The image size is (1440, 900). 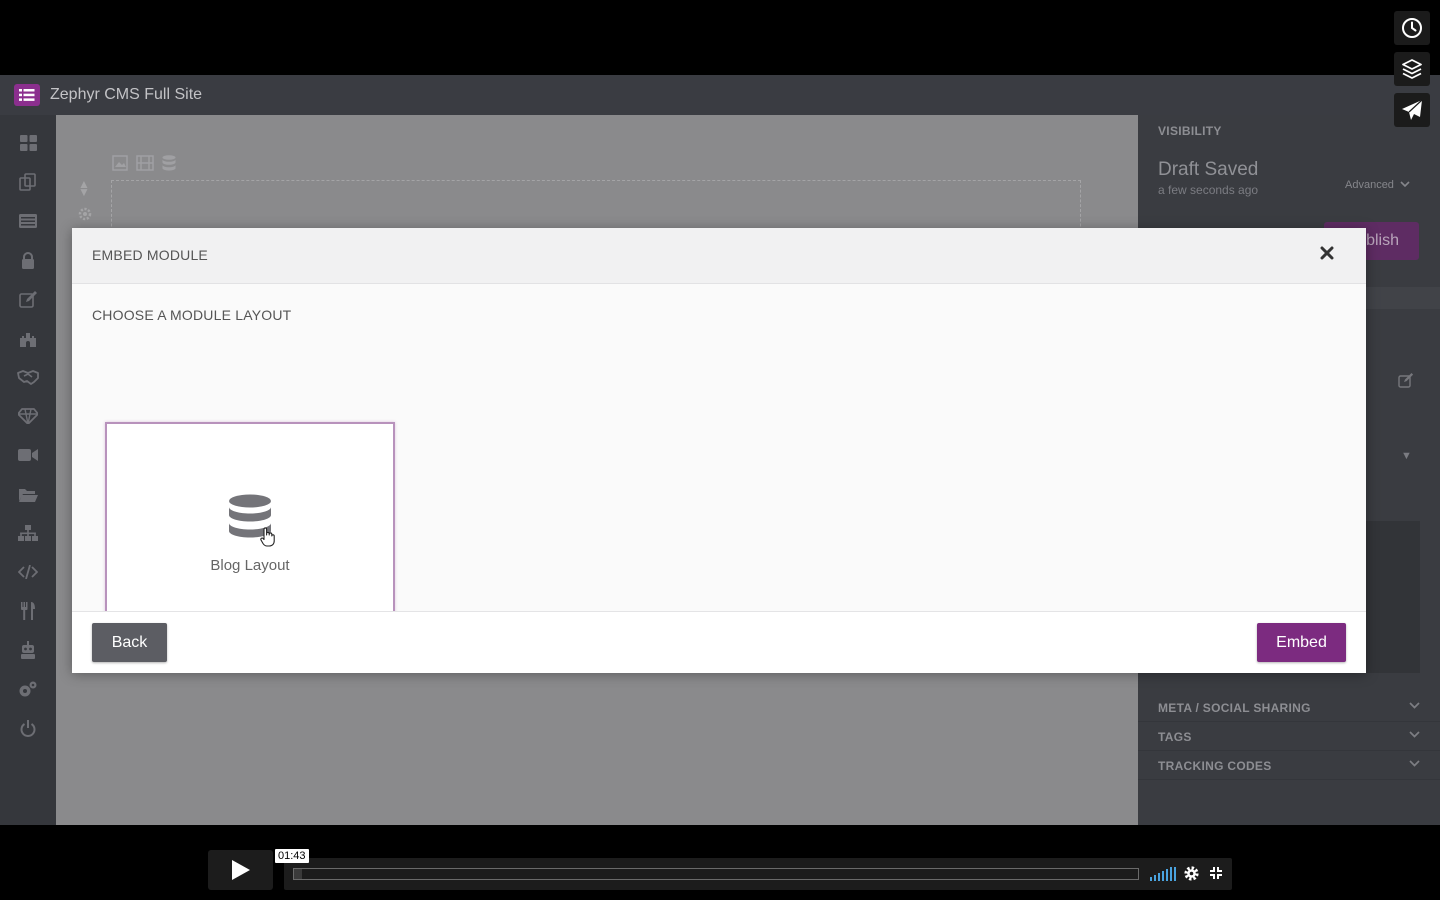 I want to click on dialog-footer: Back Embed, so click(x=719, y=642).